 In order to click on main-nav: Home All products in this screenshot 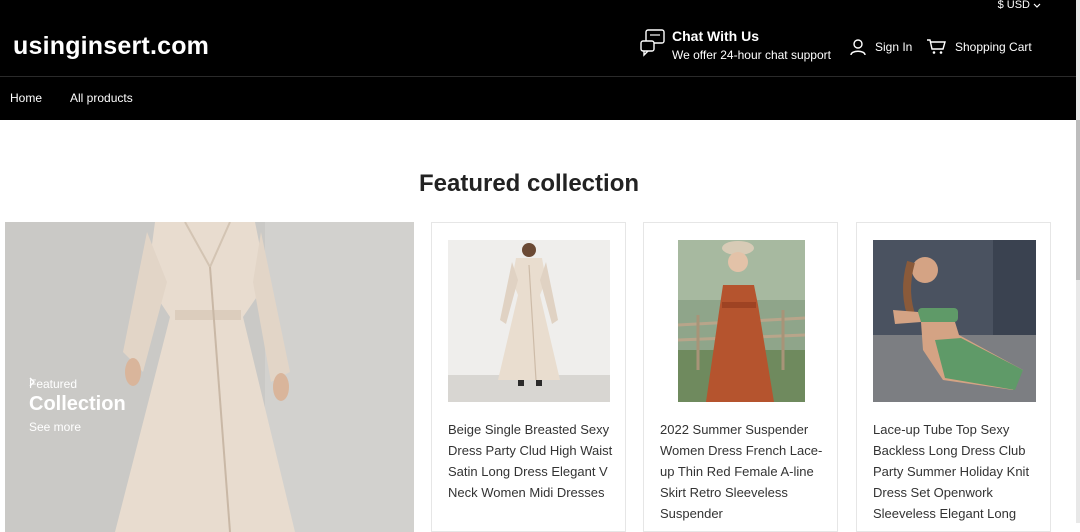, I will do `click(538, 98)`.